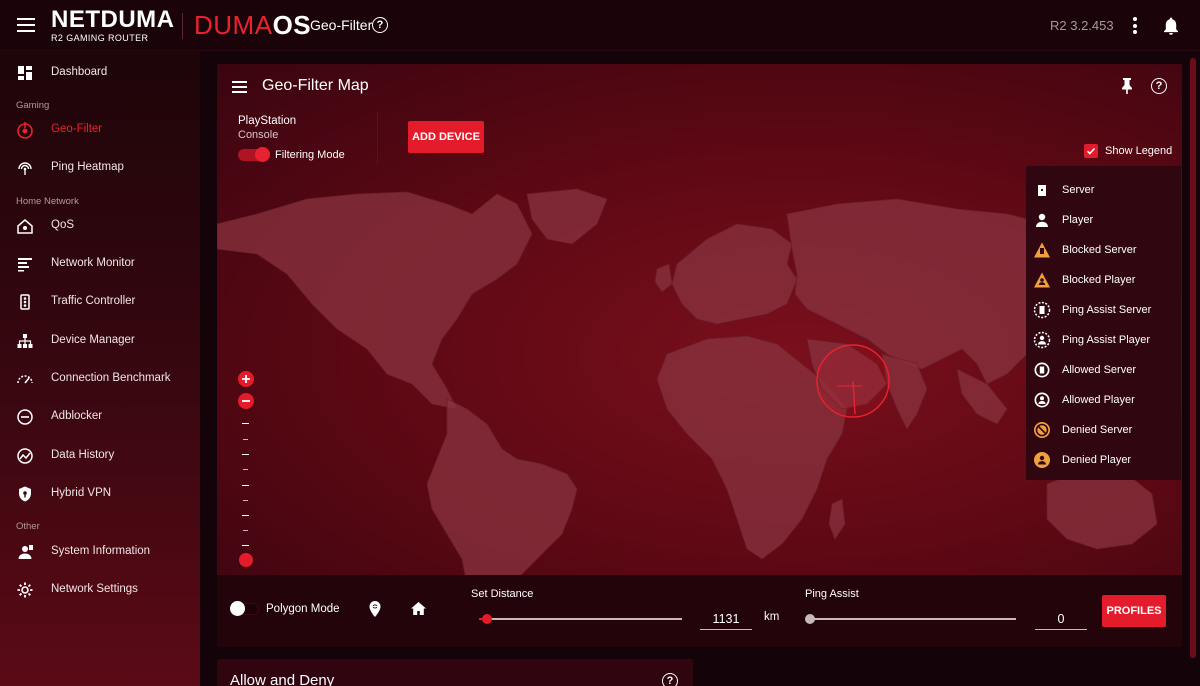 The width and height of the screenshot is (1200, 686). What do you see at coordinates (1193, 358) in the screenshot?
I see `page-scrollbar` at bounding box center [1193, 358].